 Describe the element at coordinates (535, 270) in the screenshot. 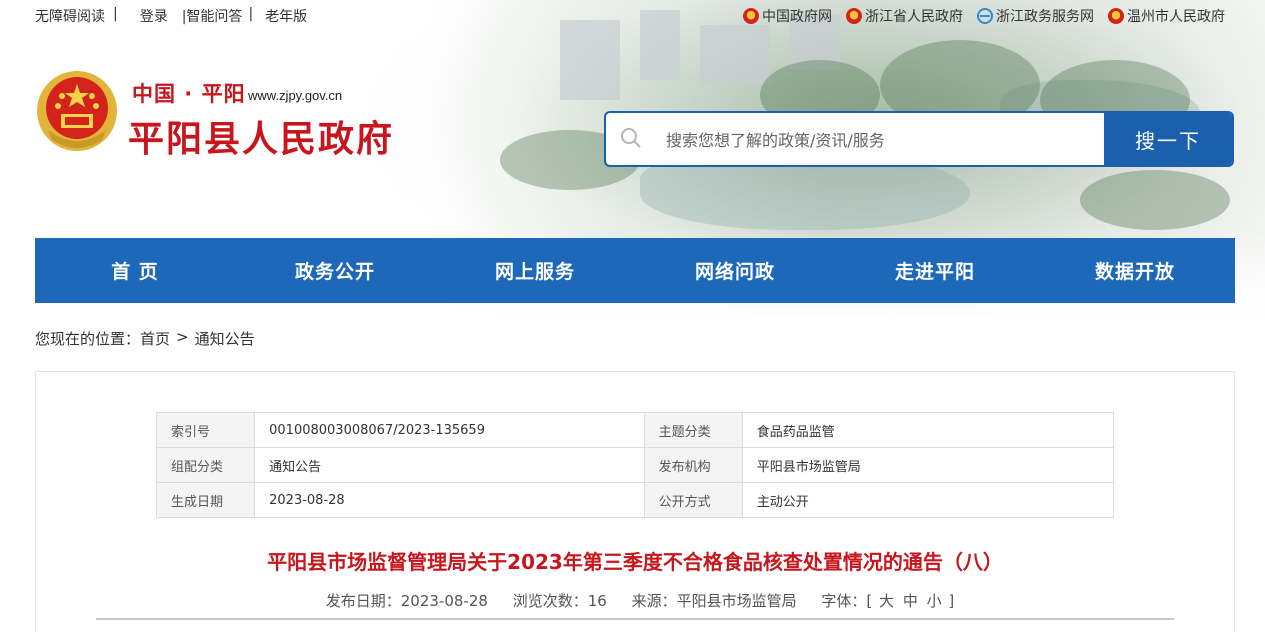

I see `nav-online-services: 网上服务` at that location.